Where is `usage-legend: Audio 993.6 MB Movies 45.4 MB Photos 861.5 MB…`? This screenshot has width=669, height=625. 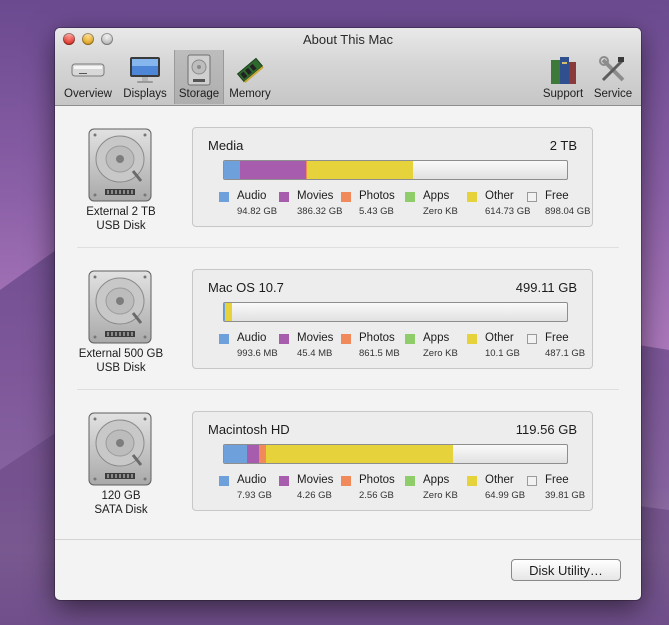 usage-legend: Audio 993.6 MB Movies 45.4 MB Photos 861.5 MB… is located at coordinates (404, 347).